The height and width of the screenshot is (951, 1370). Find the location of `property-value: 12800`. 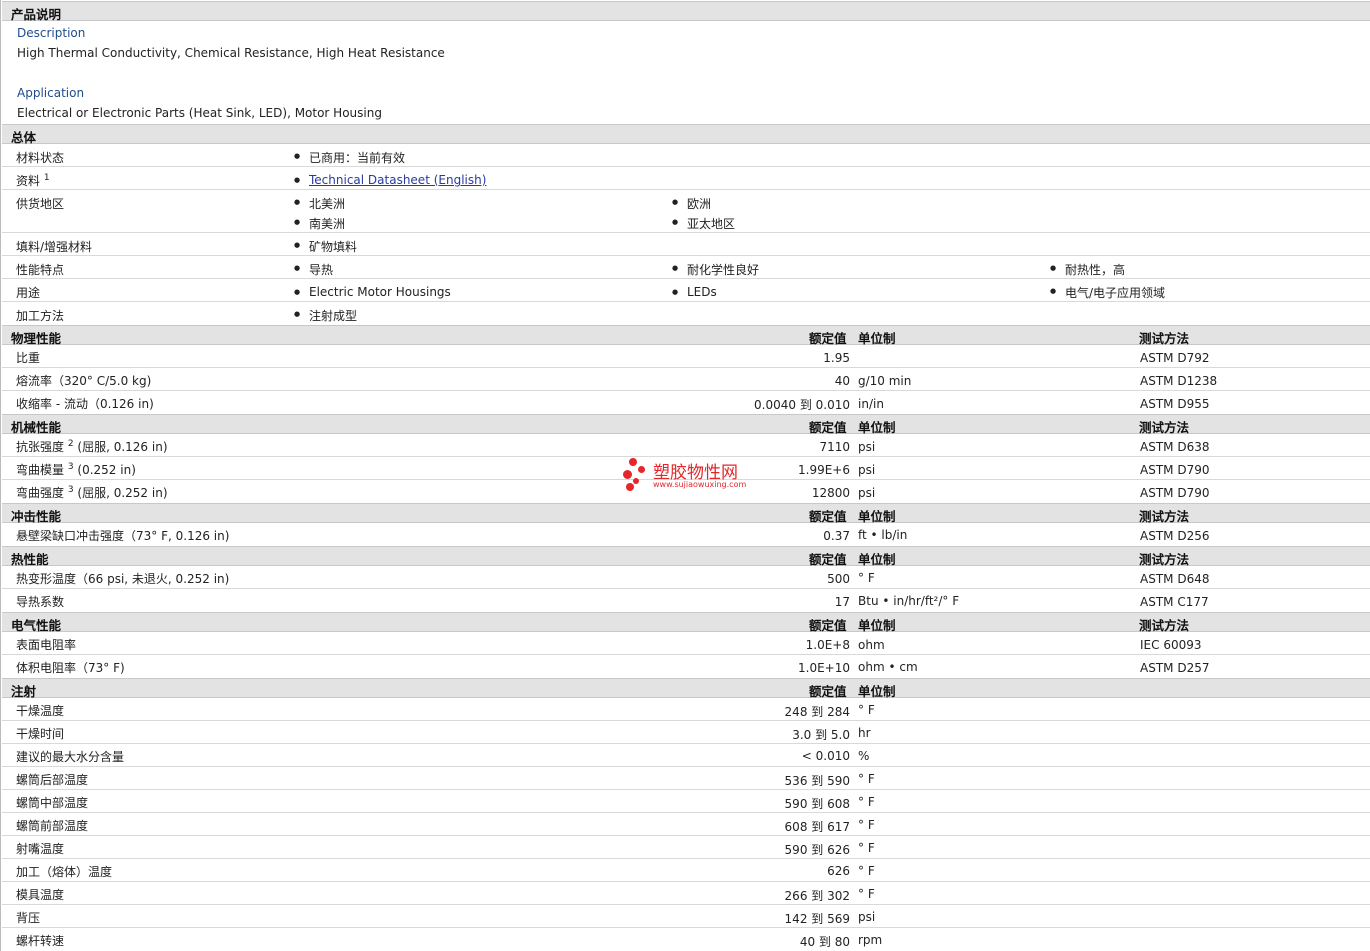

property-value: 12800 is located at coordinates (830, 493).